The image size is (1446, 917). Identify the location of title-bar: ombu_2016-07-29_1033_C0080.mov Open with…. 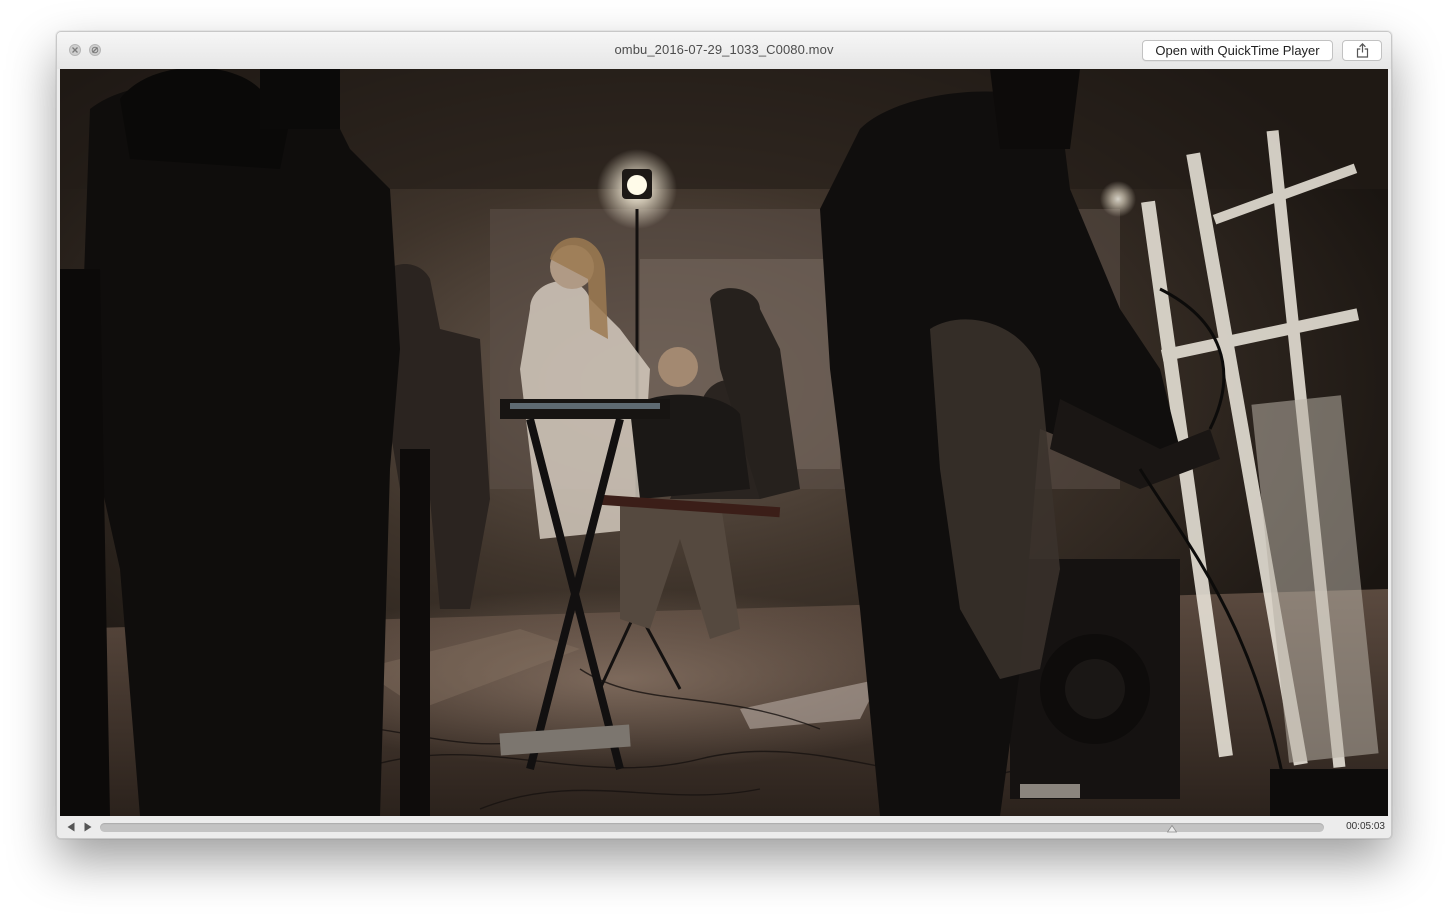
(724, 50).